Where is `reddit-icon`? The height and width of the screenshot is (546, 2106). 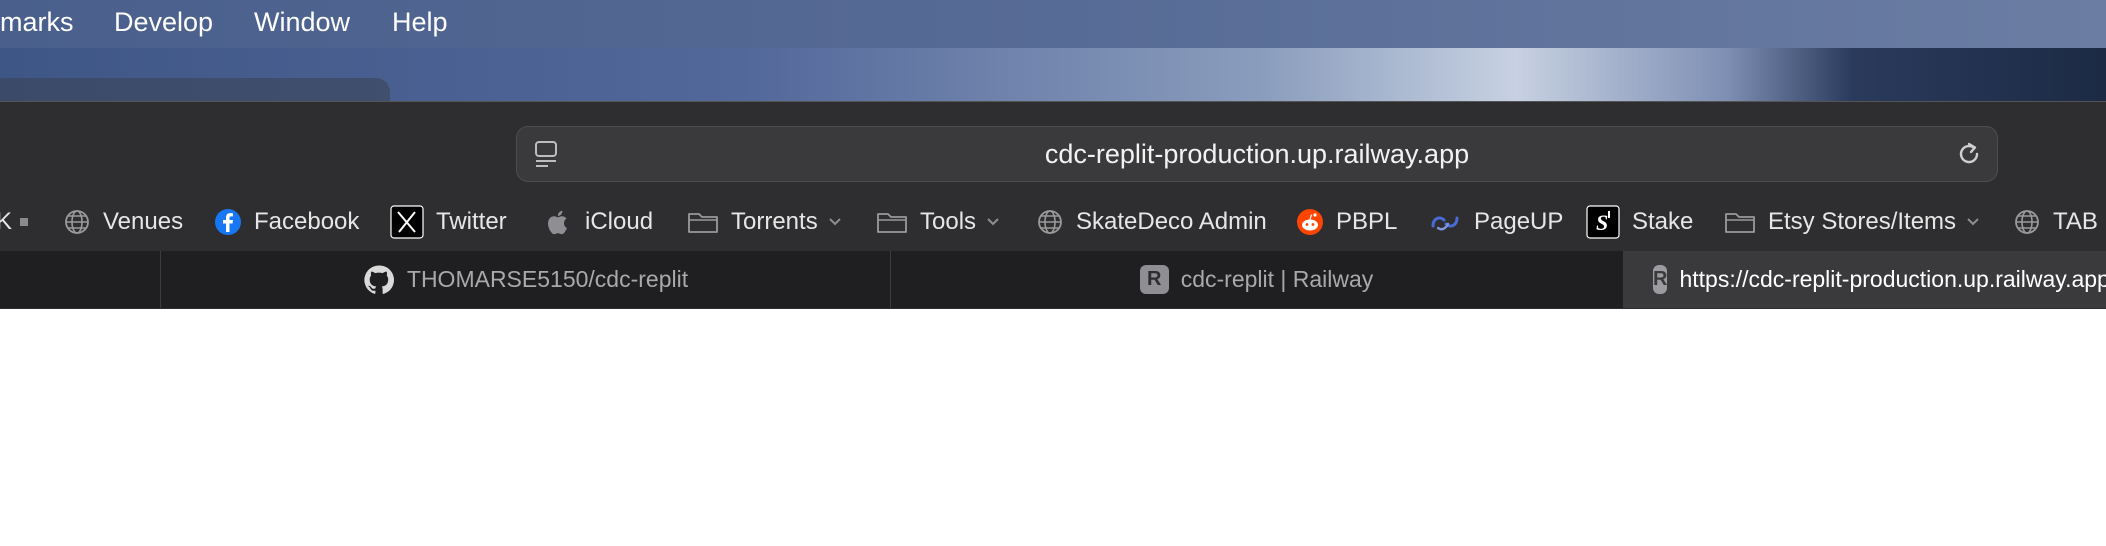
reddit-icon is located at coordinates (1310, 222).